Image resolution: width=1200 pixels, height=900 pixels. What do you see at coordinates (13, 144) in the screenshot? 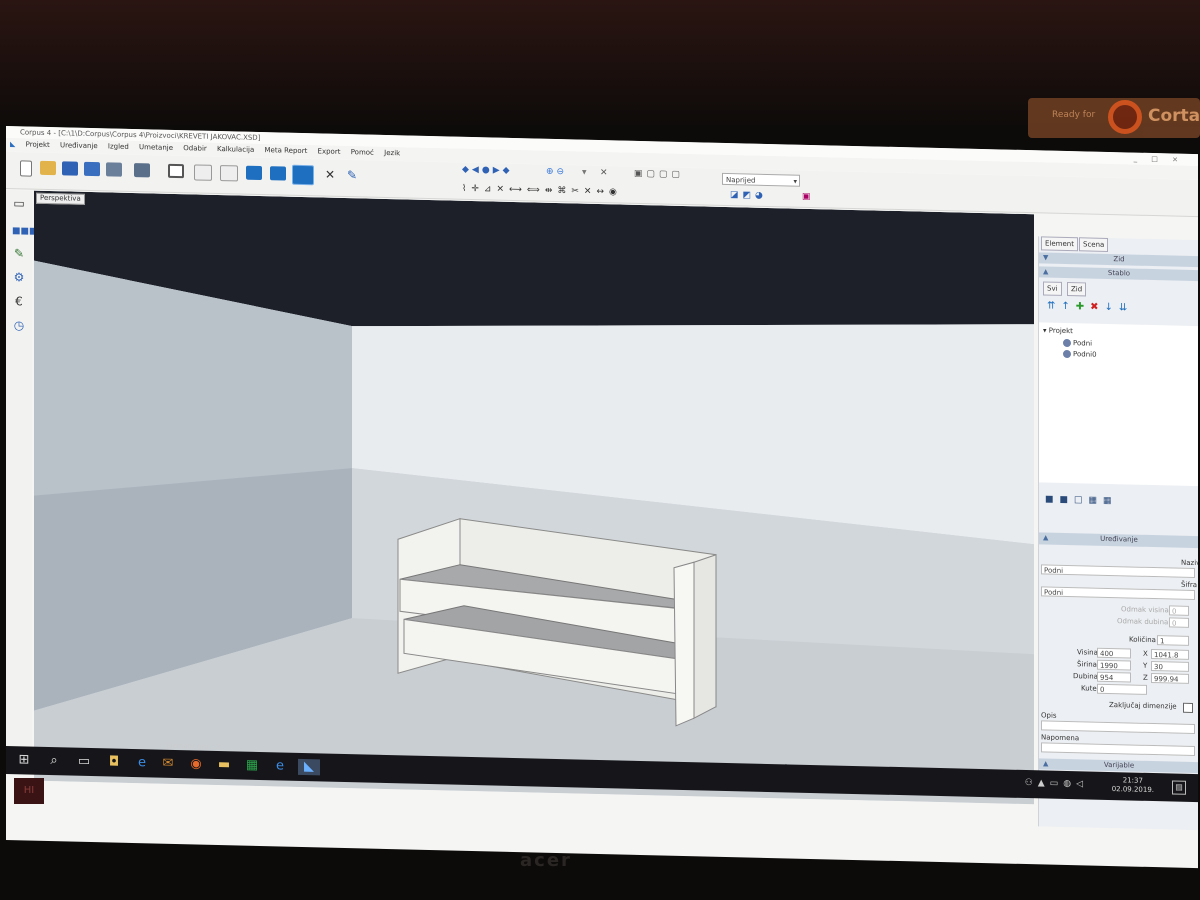
I see `app-logo-icon: ◣` at bounding box center [13, 144].